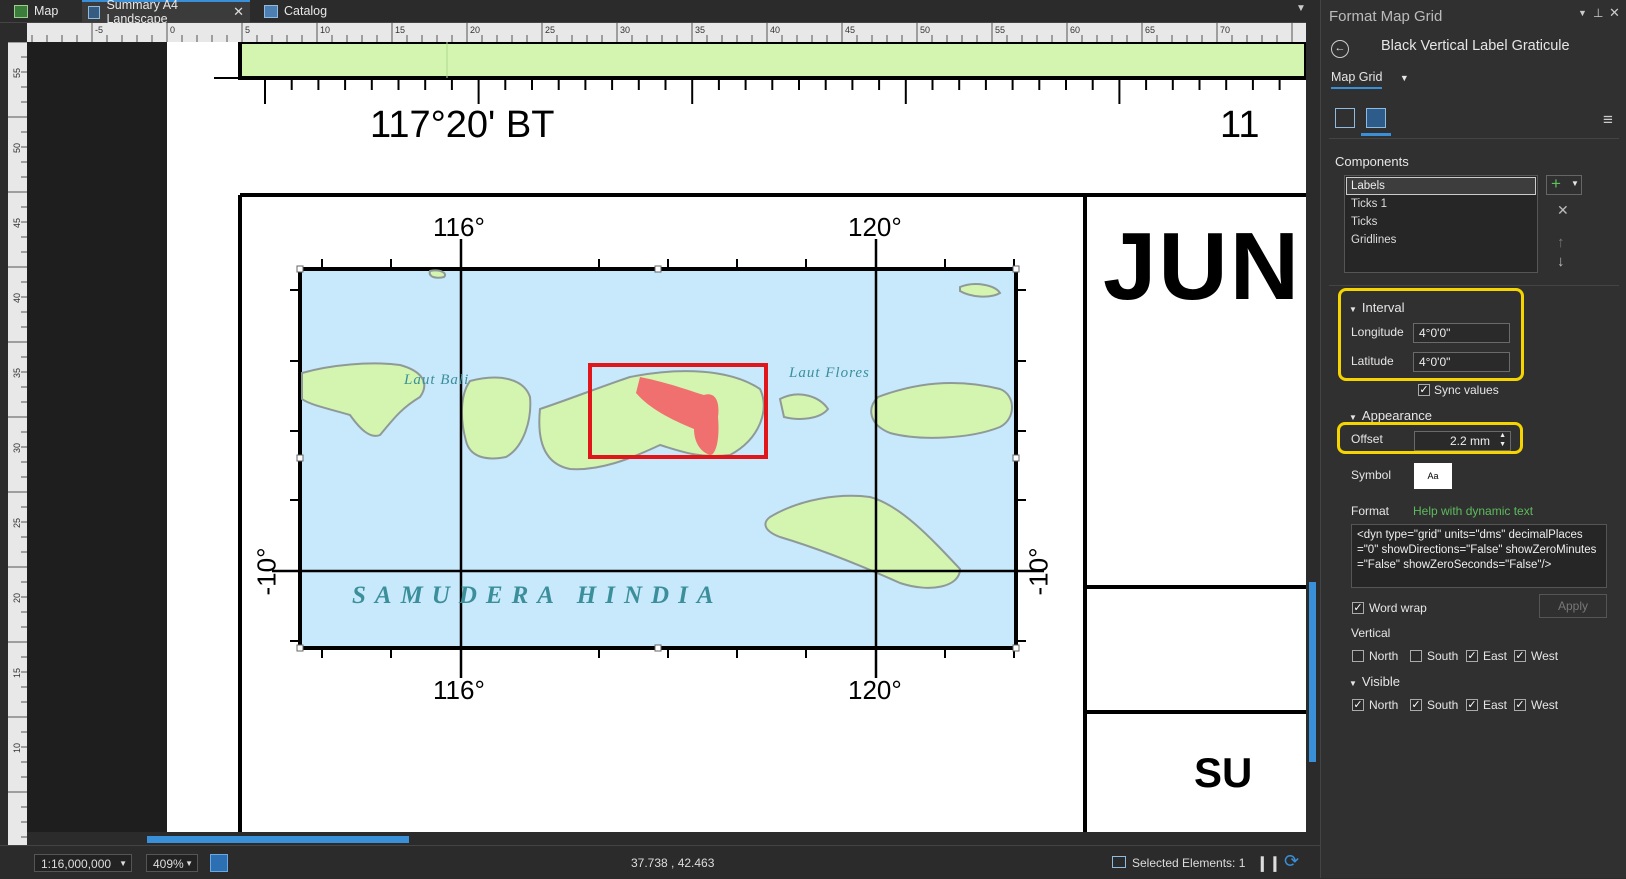 This screenshot has height=879, width=1626. Describe the element at coordinates (1561, 261) in the screenshot. I see `move-down-icon: ↓` at that location.